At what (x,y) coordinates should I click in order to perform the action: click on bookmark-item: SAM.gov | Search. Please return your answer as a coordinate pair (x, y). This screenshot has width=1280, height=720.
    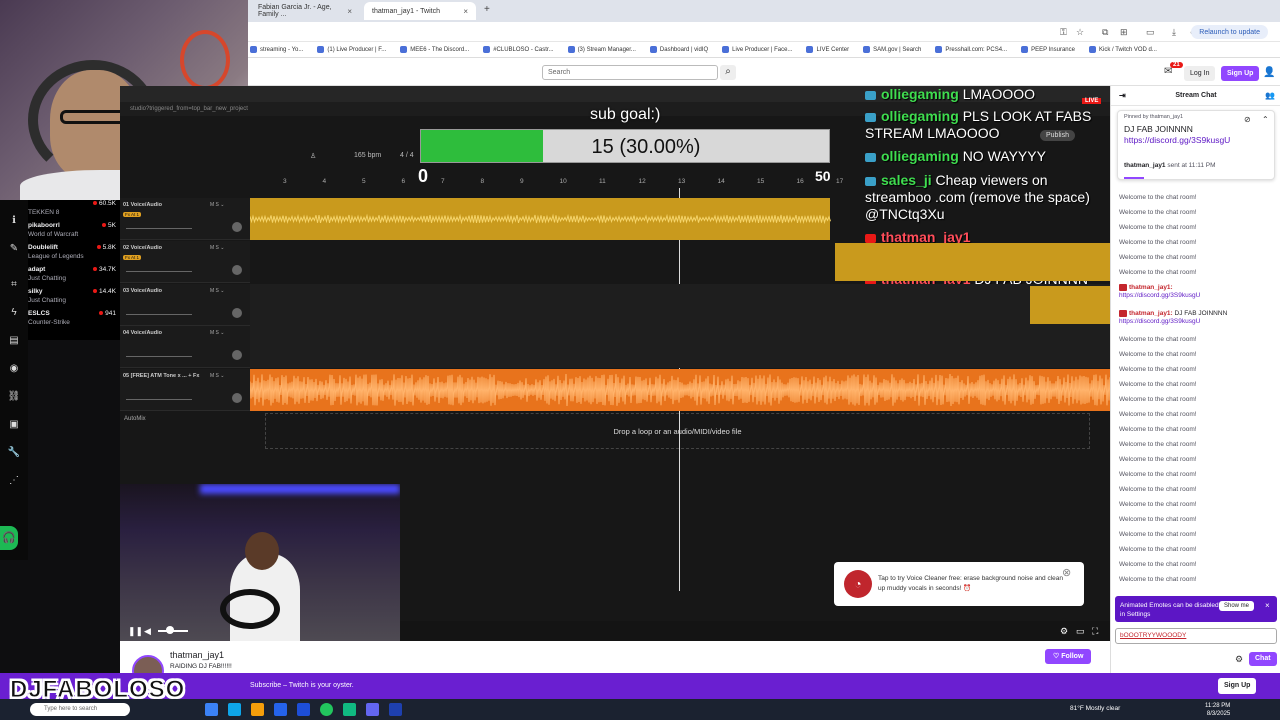
    Looking at the image, I should click on (892, 49).